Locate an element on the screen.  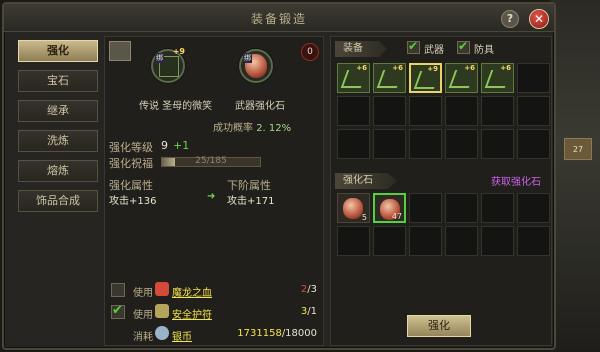
consumable-row: 使用 魔龙之血 2/3 is located at coordinates (215, 291).